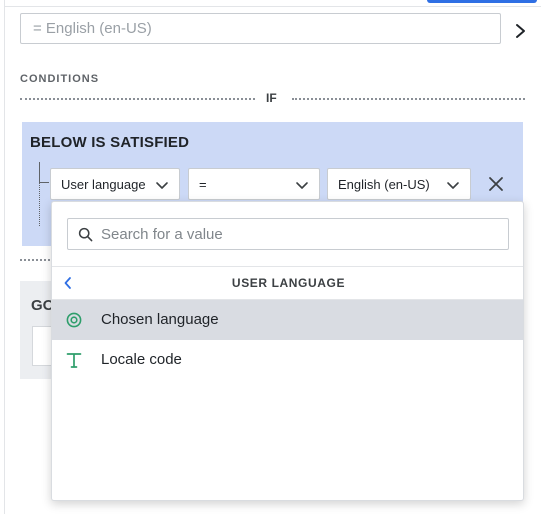 The image size is (541, 514). Describe the element at coordinates (35, 260) in the screenshot. I see `lower-divider` at that location.